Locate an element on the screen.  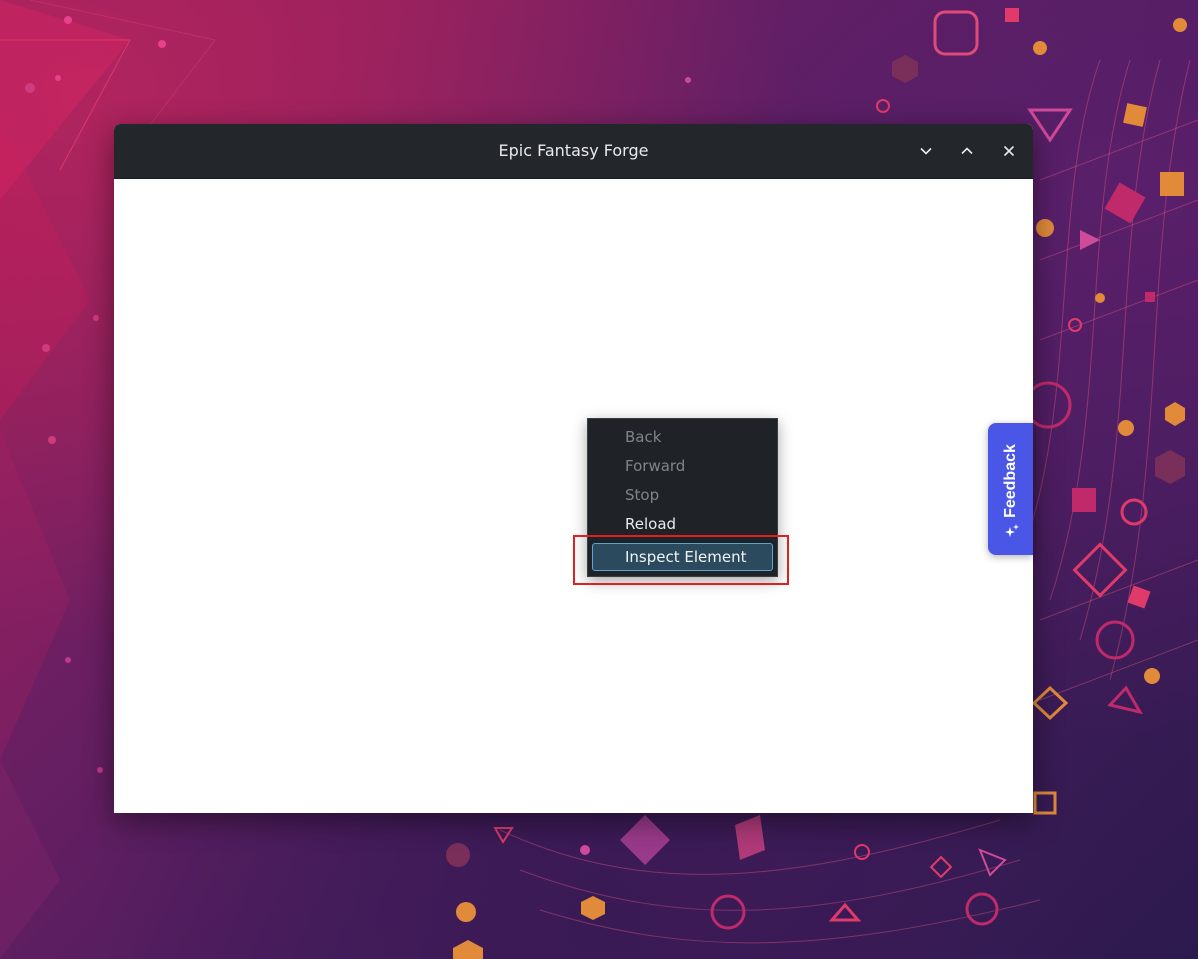
menu-item-forward: Forward is located at coordinates (682, 466).